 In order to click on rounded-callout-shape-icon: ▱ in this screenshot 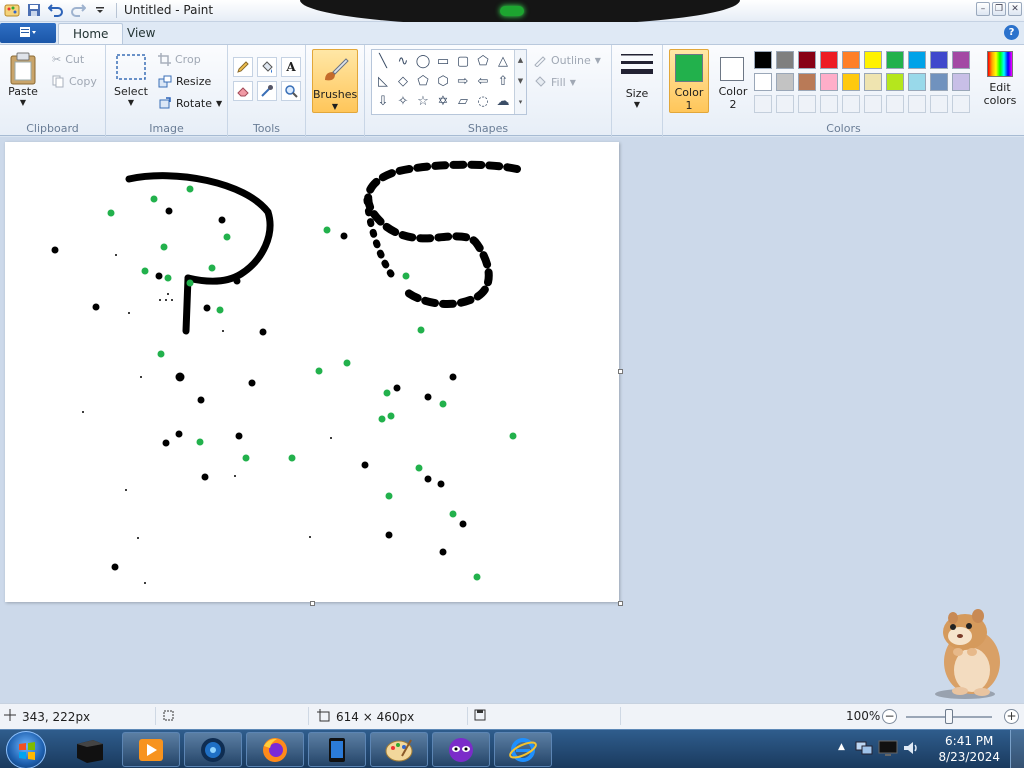, I will do `click(463, 101)`.